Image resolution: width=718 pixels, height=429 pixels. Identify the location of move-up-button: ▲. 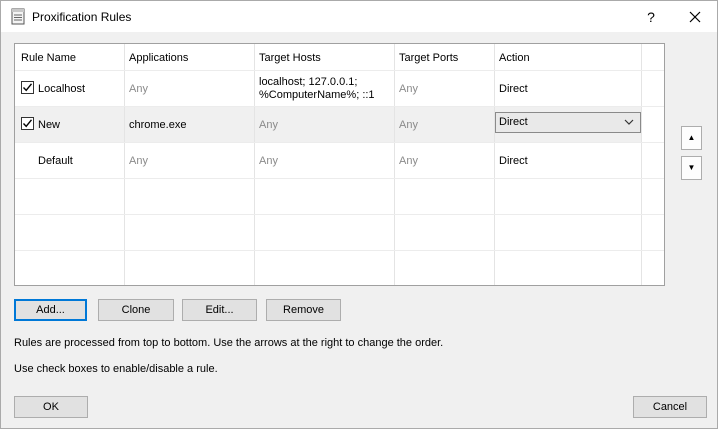
(691, 138).